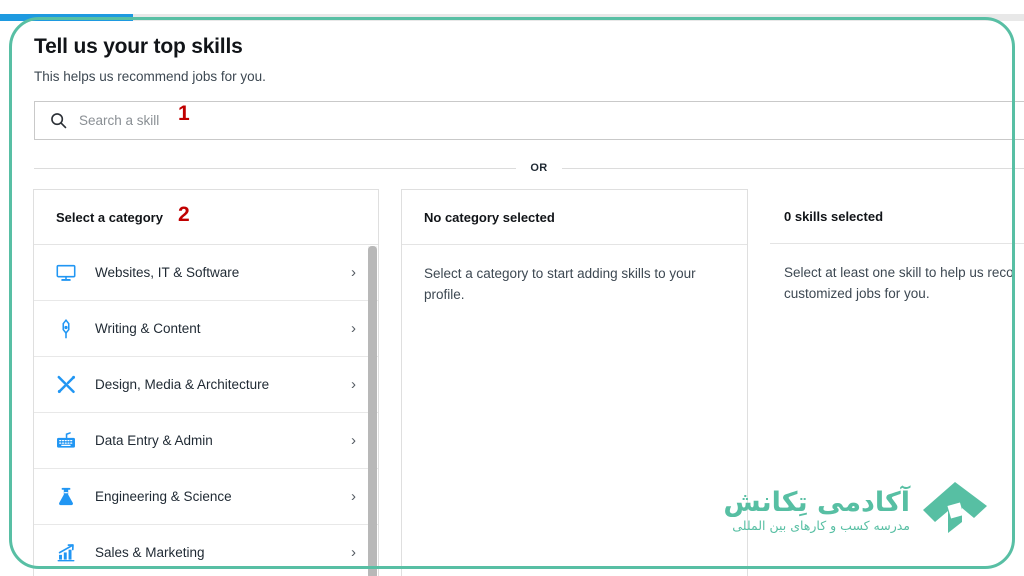 The image size is (1024, 576). Describe the element at coordinates (816, 502) in the screenshot. I see `watermark-title: آکادمی تِکانش` at that location.